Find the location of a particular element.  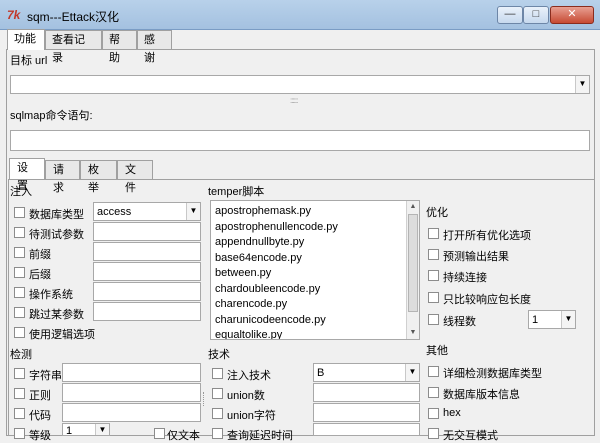

suffix-checkbox is located at coordinates (19, 272).